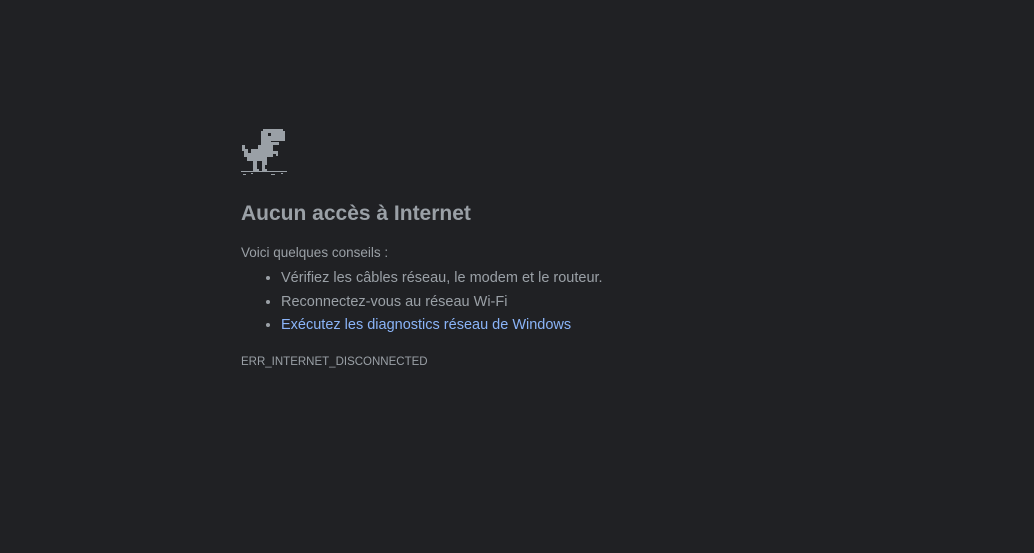 The height and width of the screenshot is (553, 1034). I want to click on tips-intro: Voici quelques conseils :, so click(315, 252).